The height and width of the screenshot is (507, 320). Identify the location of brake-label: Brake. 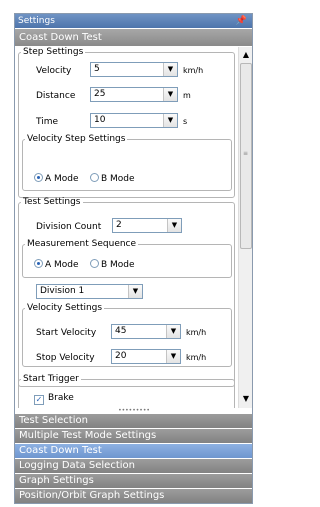
(61, 398).